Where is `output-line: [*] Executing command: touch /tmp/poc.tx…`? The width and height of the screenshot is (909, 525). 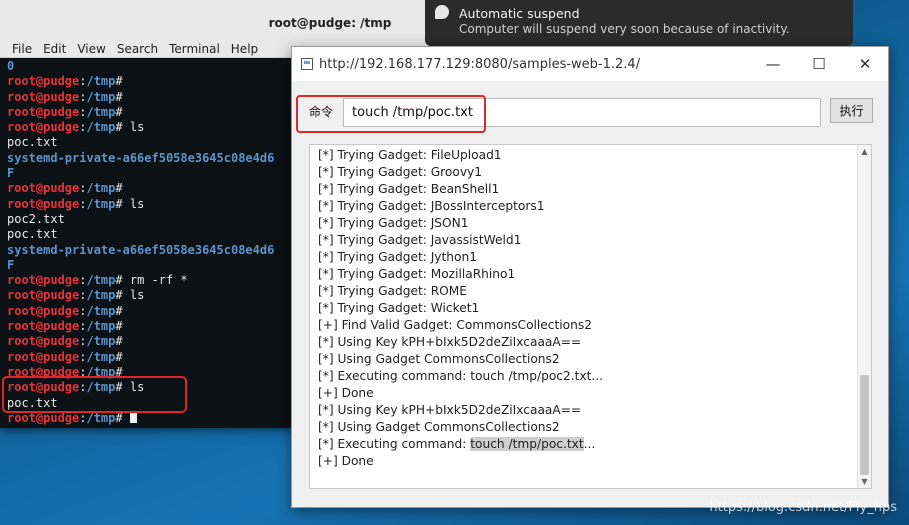
output-line: [*] Executing command: touch /tmp/poc.tx… is located at coordinates (594, 444).